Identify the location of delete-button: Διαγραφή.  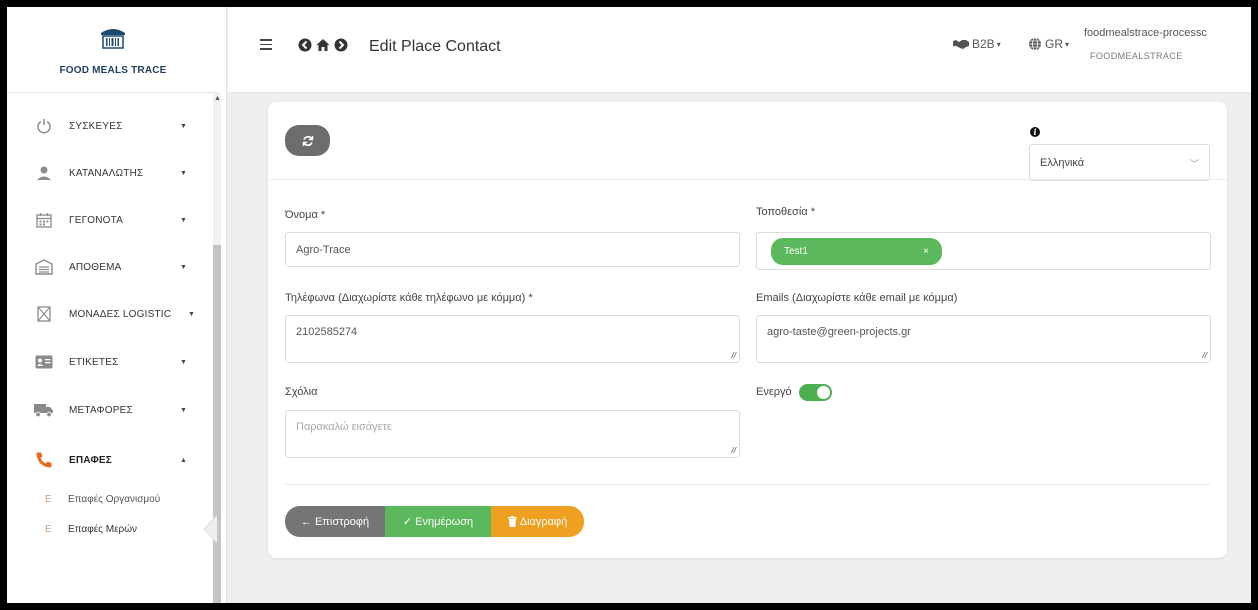
(537, 521).